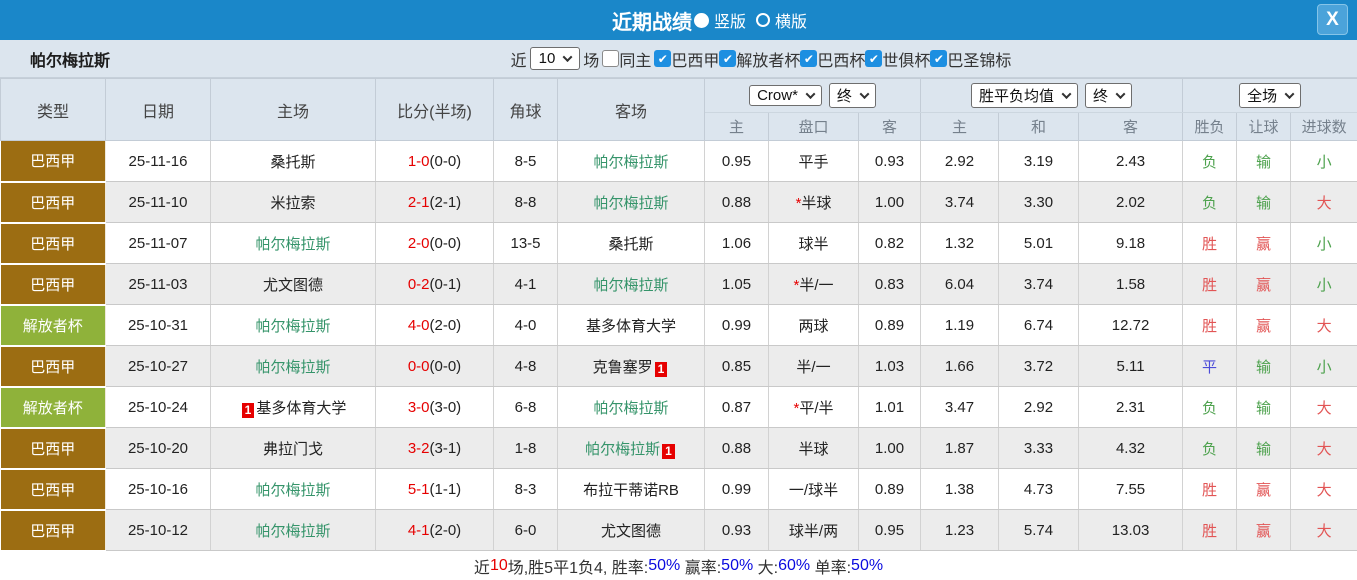 Image resolution: width=1357 pixels, height=580 pixels. I want to click on scope-select: 全场, so click(1270, 95).